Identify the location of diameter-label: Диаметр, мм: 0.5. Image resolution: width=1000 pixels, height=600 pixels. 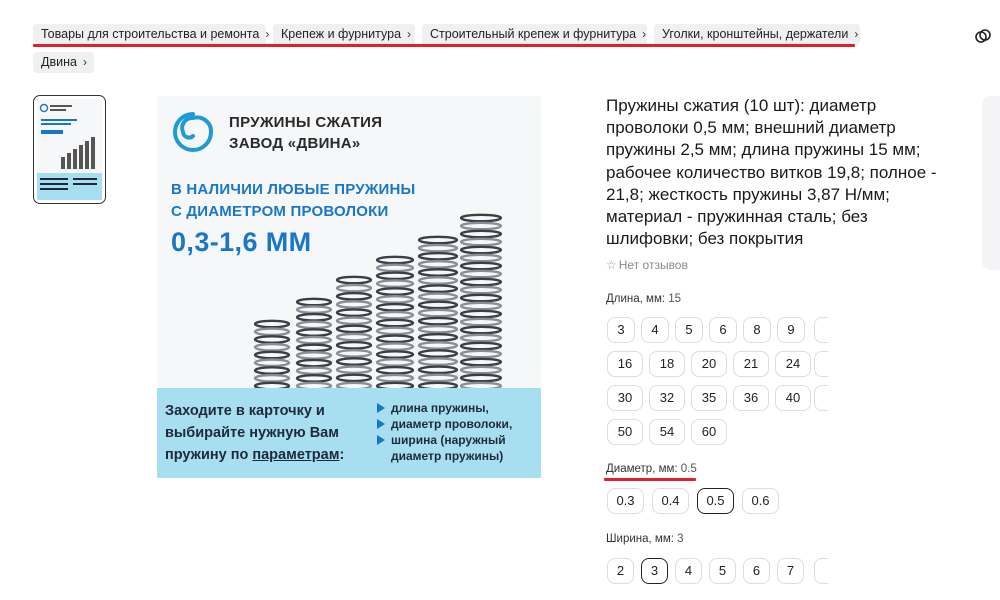
(651, 469).